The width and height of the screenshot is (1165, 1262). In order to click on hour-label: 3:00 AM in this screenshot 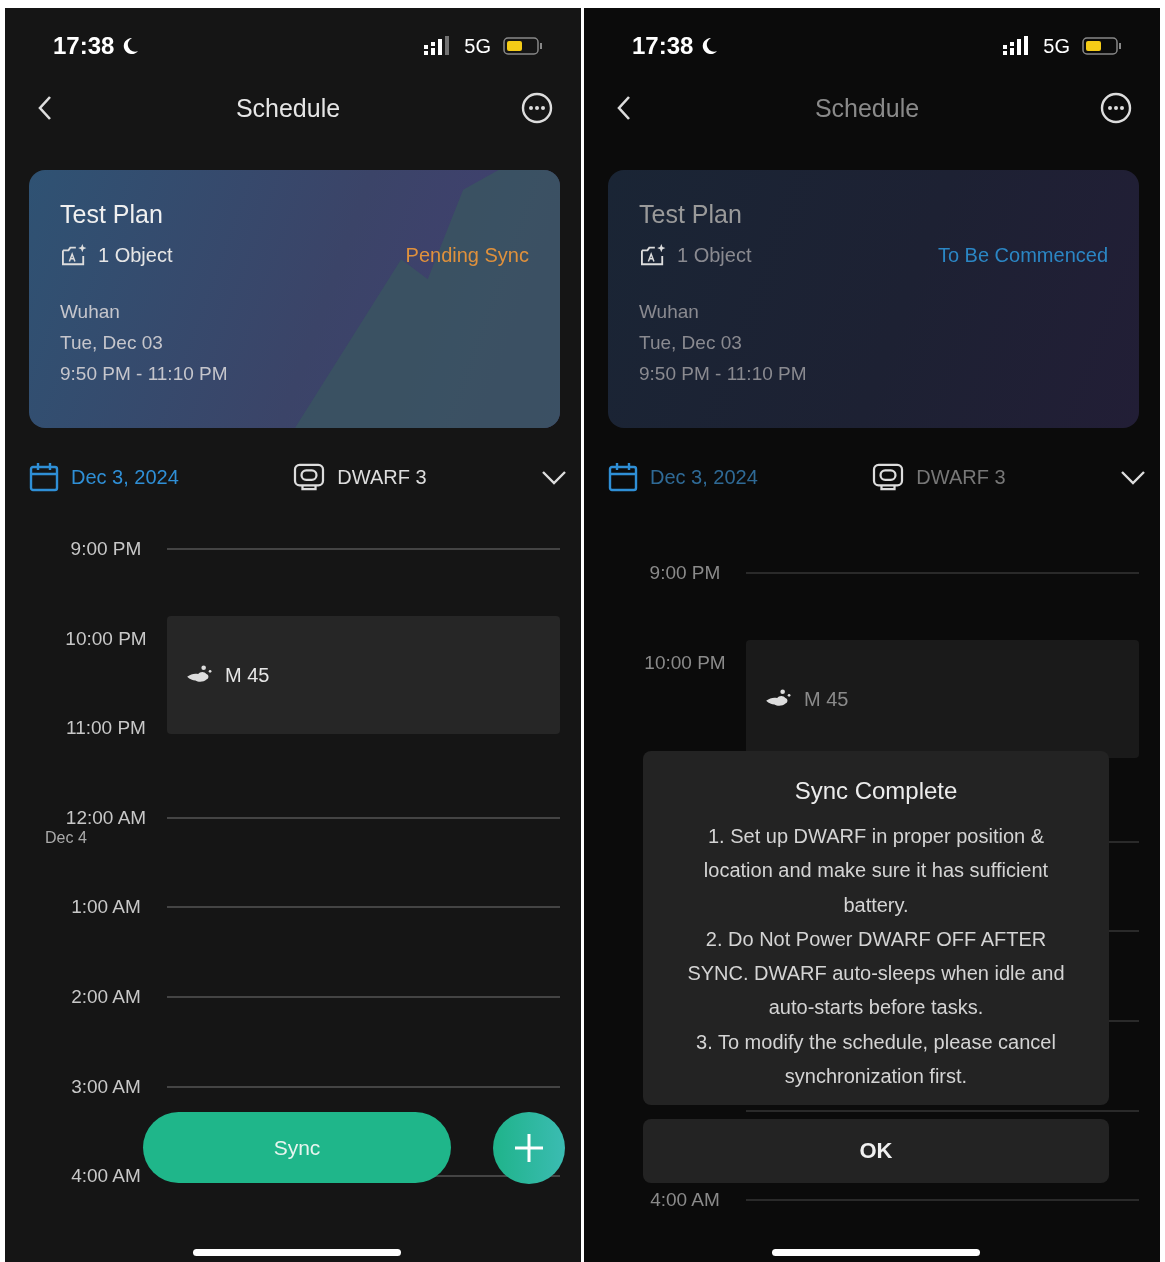, I will do `click(106, 1086)`.